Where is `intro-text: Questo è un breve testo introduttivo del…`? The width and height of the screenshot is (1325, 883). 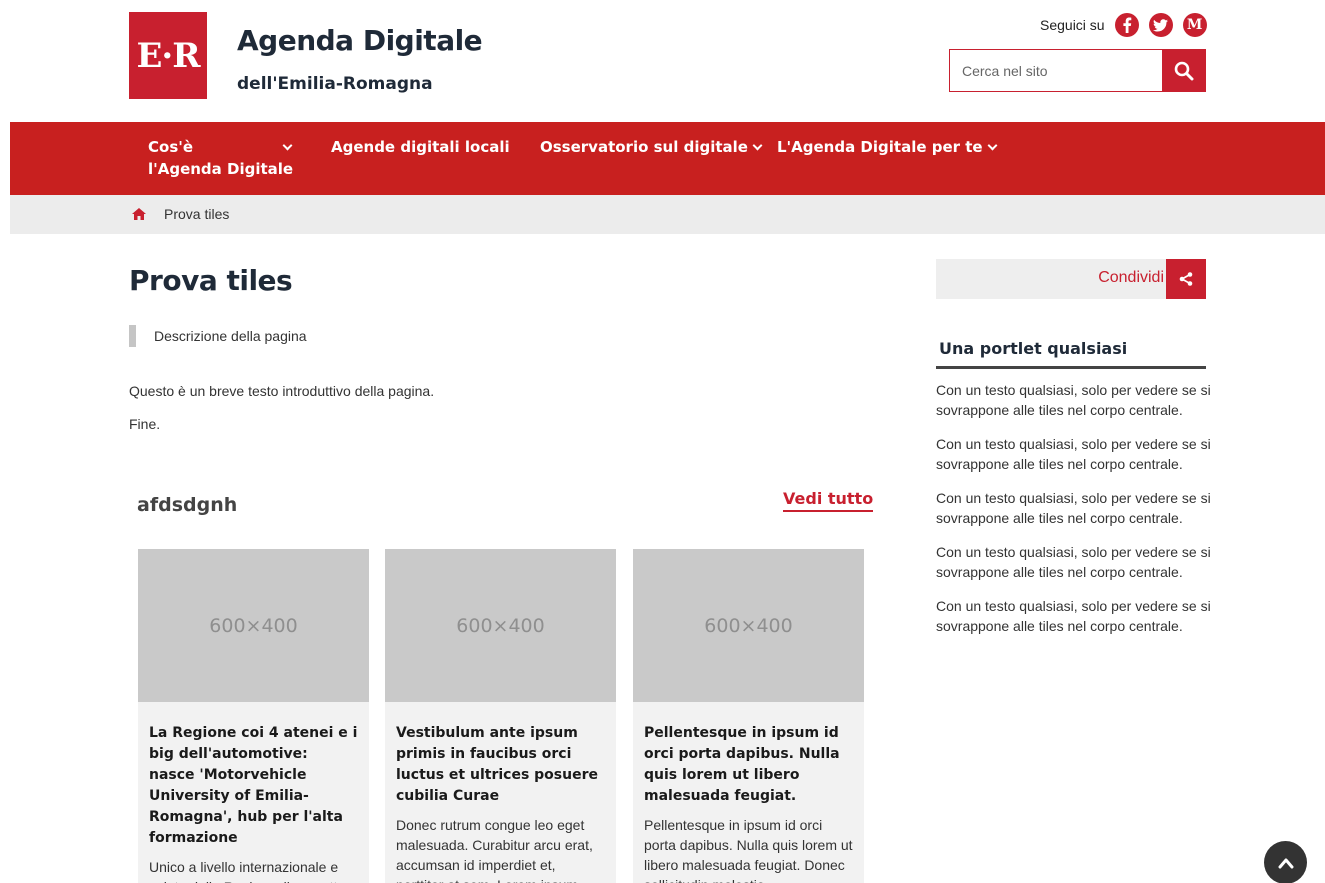
intro-text: Questo è un breve testo introduttivo del… is located at coordinates (282, 391).